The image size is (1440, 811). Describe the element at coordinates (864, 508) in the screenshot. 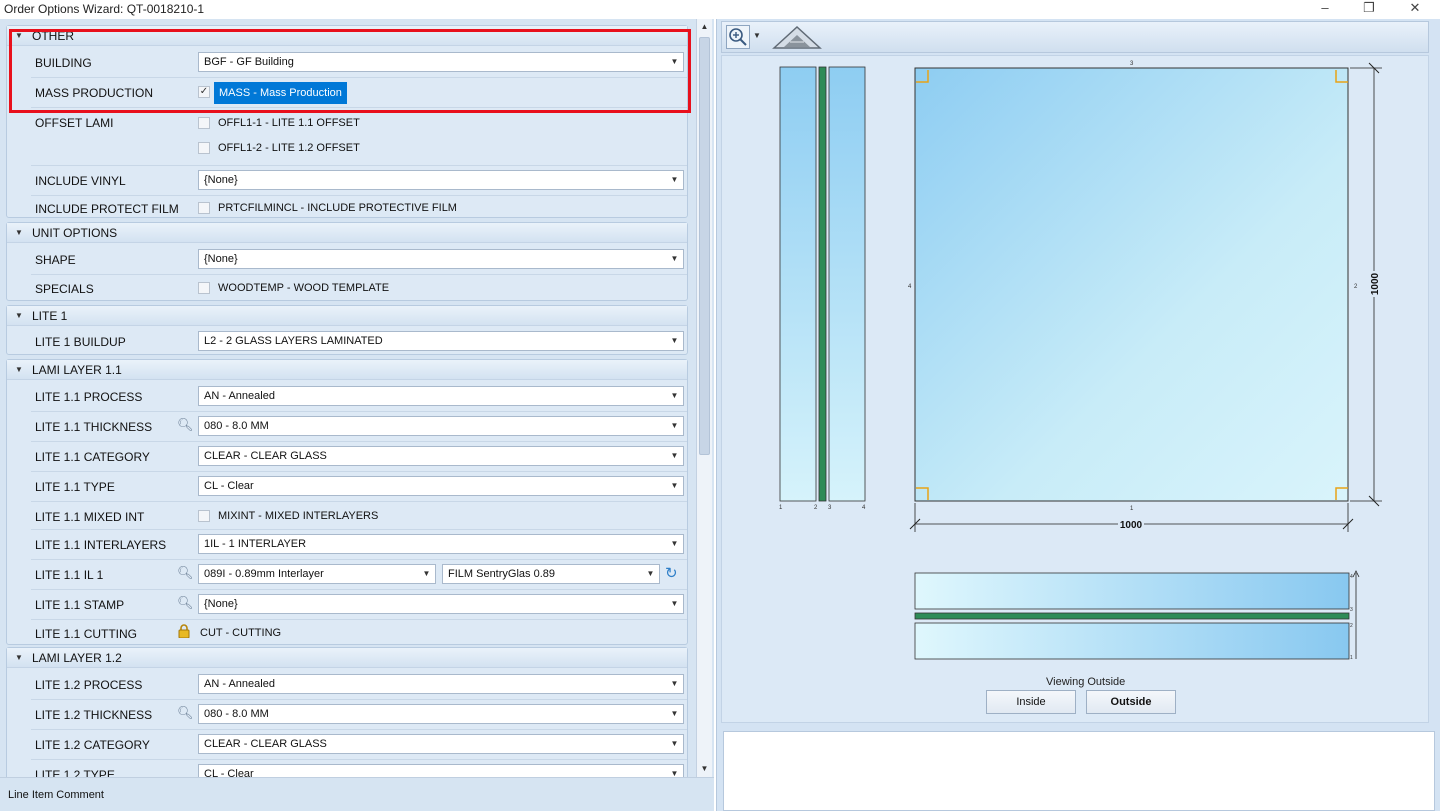

I see `side-label-4: 4` at that location.